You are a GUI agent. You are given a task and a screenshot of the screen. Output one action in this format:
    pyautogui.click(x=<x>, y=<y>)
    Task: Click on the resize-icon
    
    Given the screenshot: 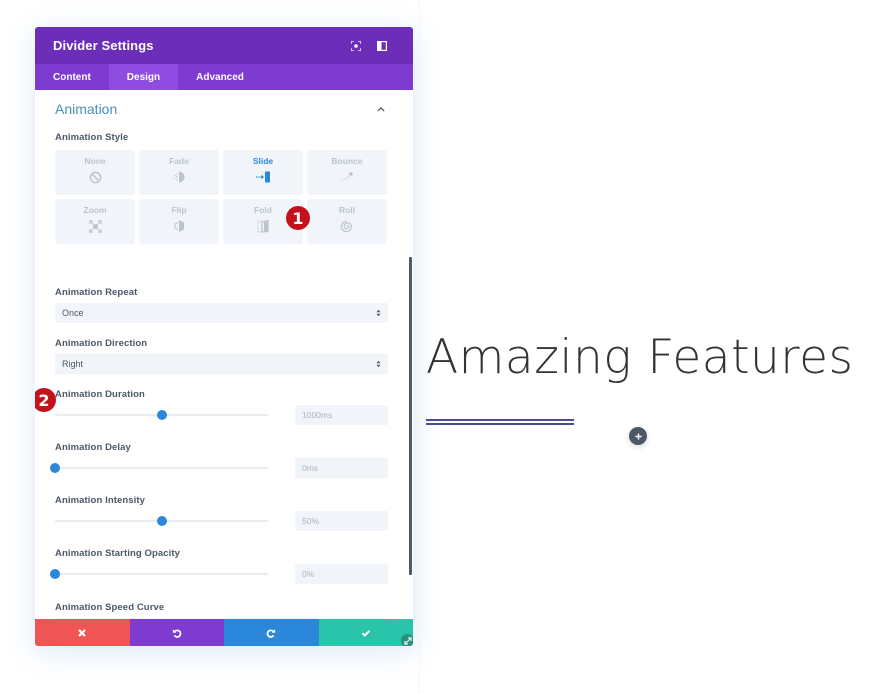 What is the action you would take?
    pyautogui.click(x=407, y=640)
    